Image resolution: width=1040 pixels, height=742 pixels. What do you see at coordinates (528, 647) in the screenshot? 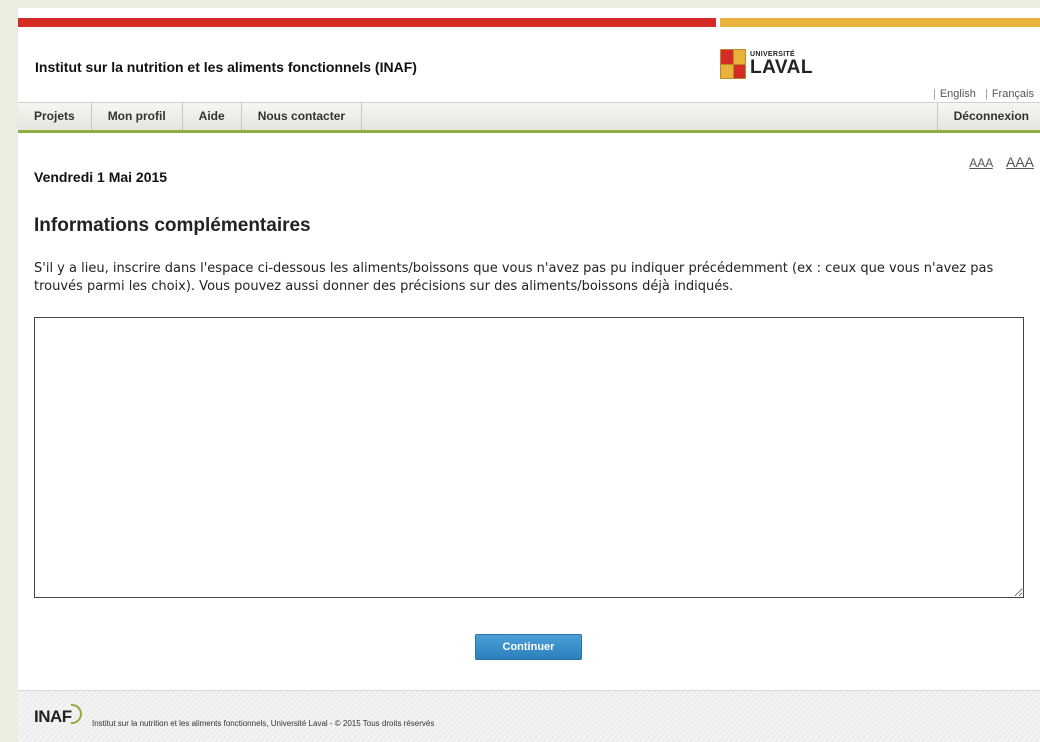
I see `continue-button: Continuer` at bounding box center [528, 647].